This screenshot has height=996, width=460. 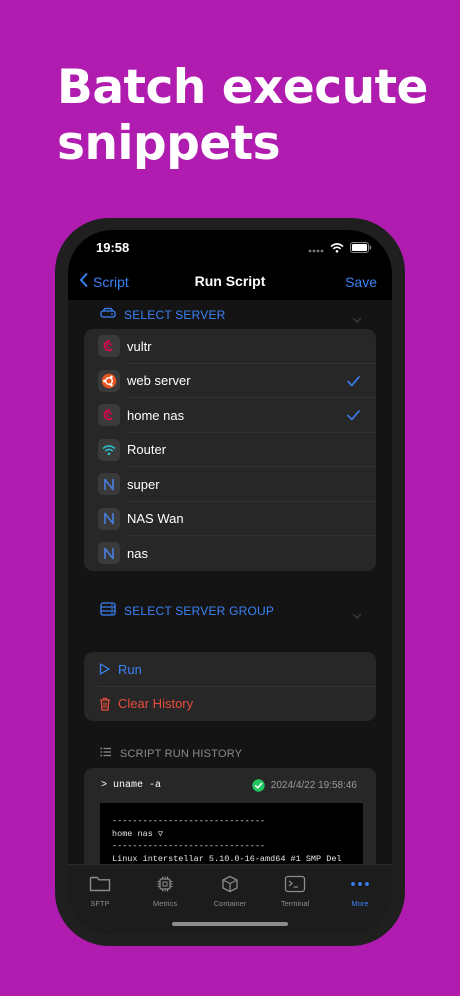 What do you see at coordinates (361, 282) in the screenshot?
I see `save-button: Save` at bounding box center [361, 282].